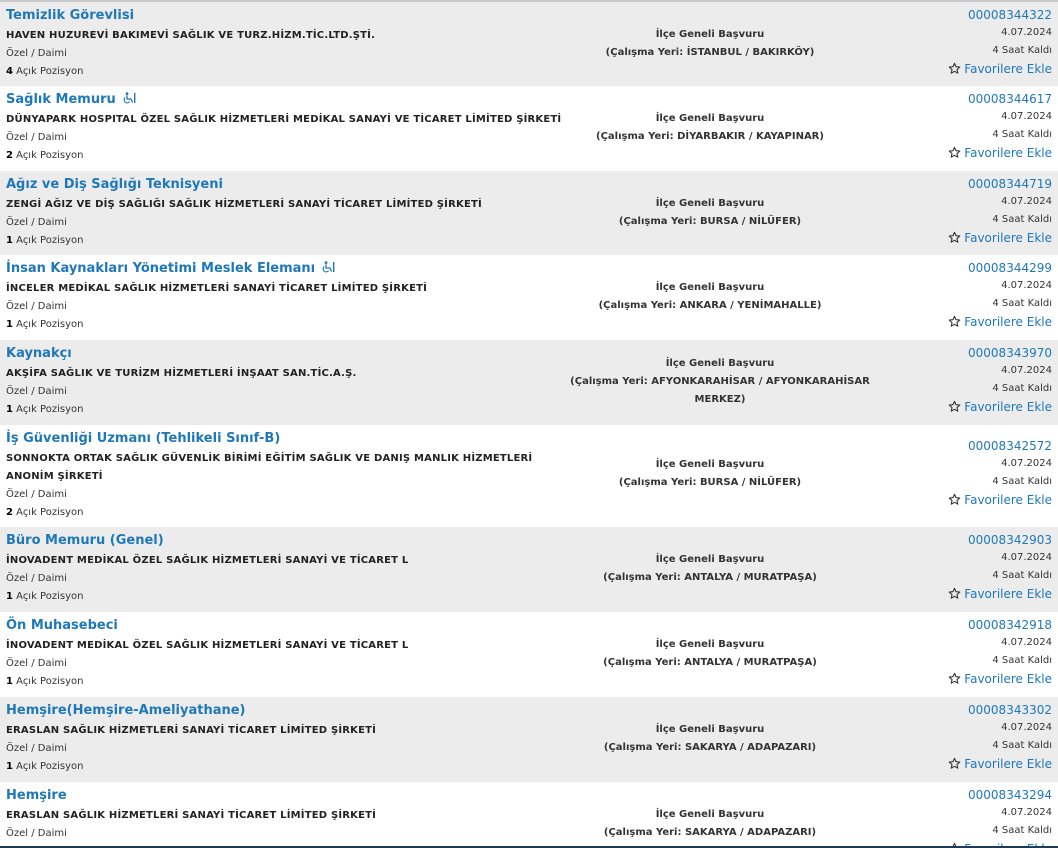 Image resolution: width=1058 pixels, height=848 pixels. I want to click on job-title-link: Hemşire(Hemşire-Ameliyathane), so click(286, 711).